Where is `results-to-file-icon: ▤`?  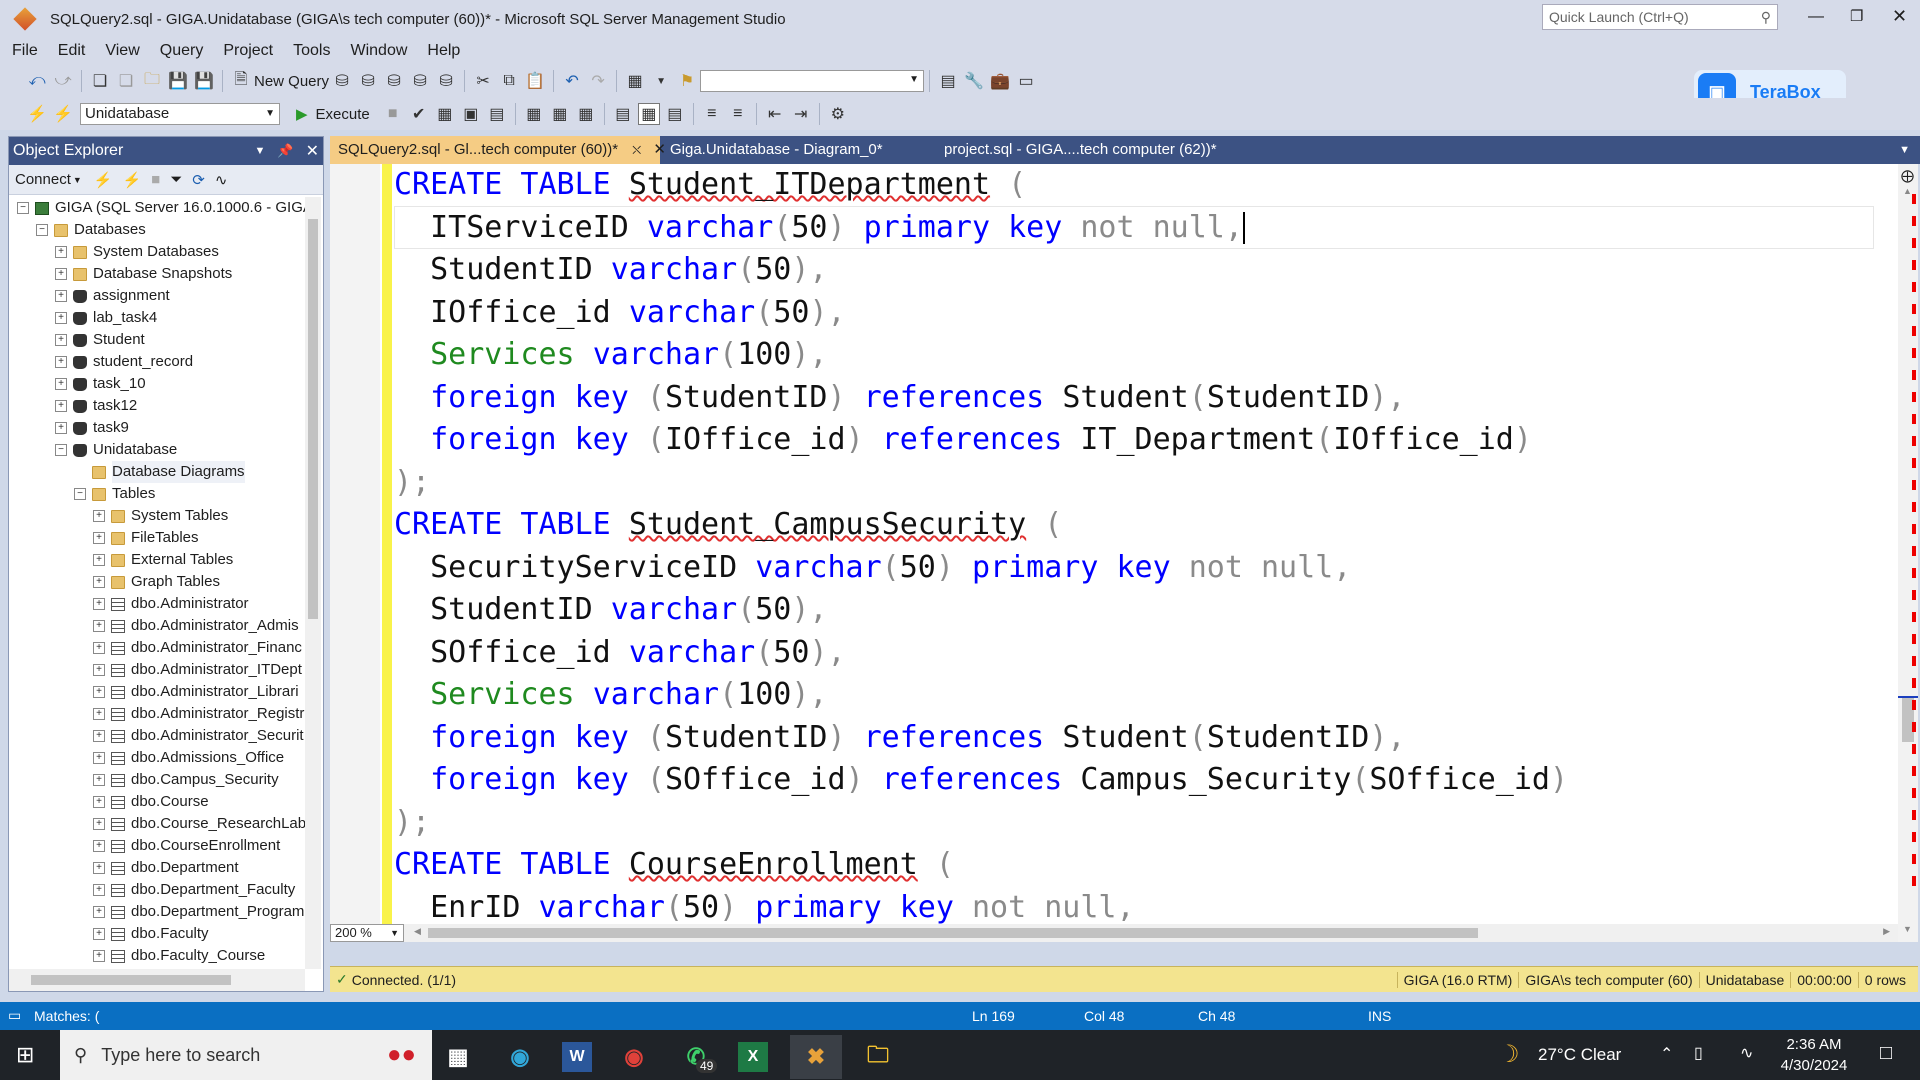
results-to-file-icon: ▤ is located at coordinates (675, 114).